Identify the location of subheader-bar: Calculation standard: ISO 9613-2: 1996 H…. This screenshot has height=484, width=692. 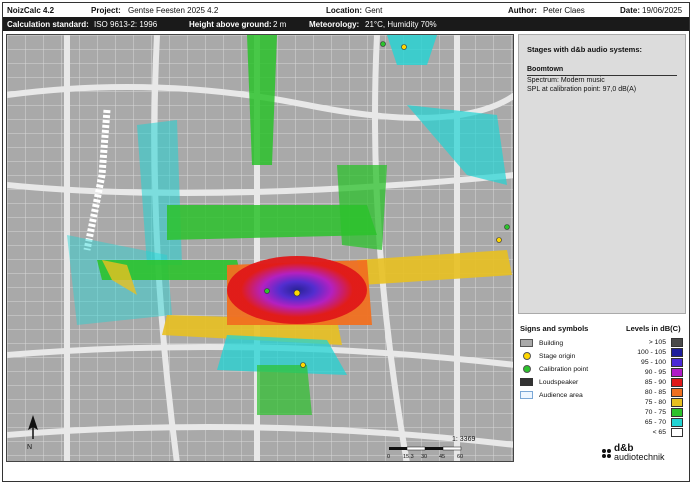
(346, 24).